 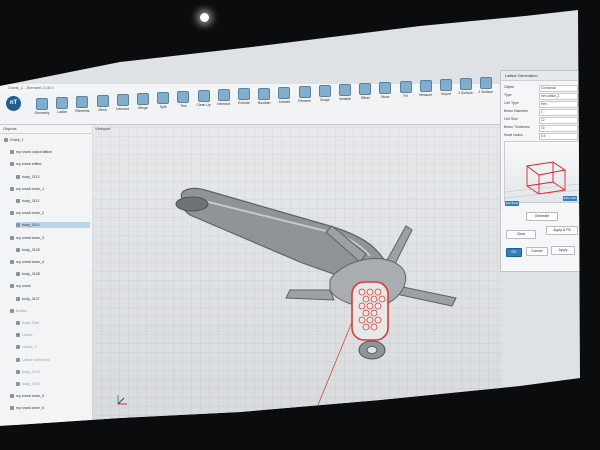 I want to click on panel-title: Lattice Generation, so click(x=540, y=76).